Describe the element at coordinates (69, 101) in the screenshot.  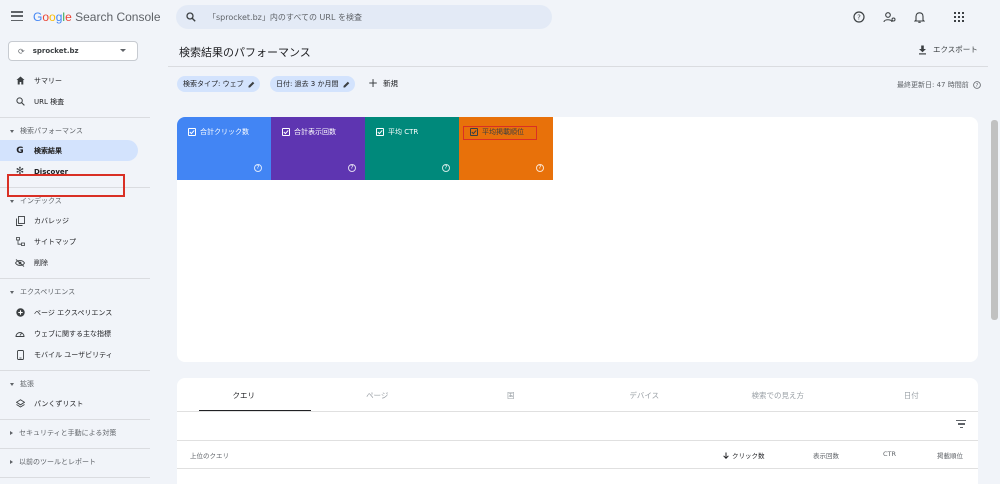
I see `sidebar-item-url-inspection: URL 検査` at that location.